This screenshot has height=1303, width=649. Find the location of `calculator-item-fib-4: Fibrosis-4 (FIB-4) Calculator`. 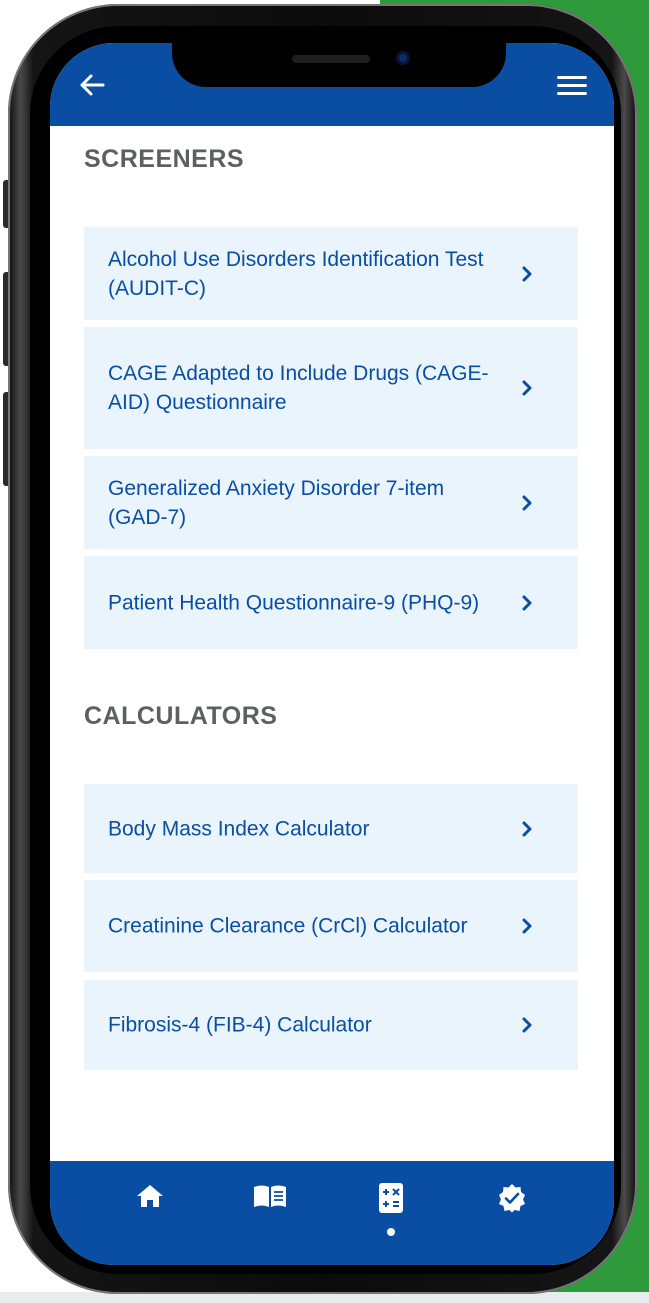

calculator-item-fib-4: Fibrosis-4 (FIB-4) Calculator is located at coordinates (331, 1025).